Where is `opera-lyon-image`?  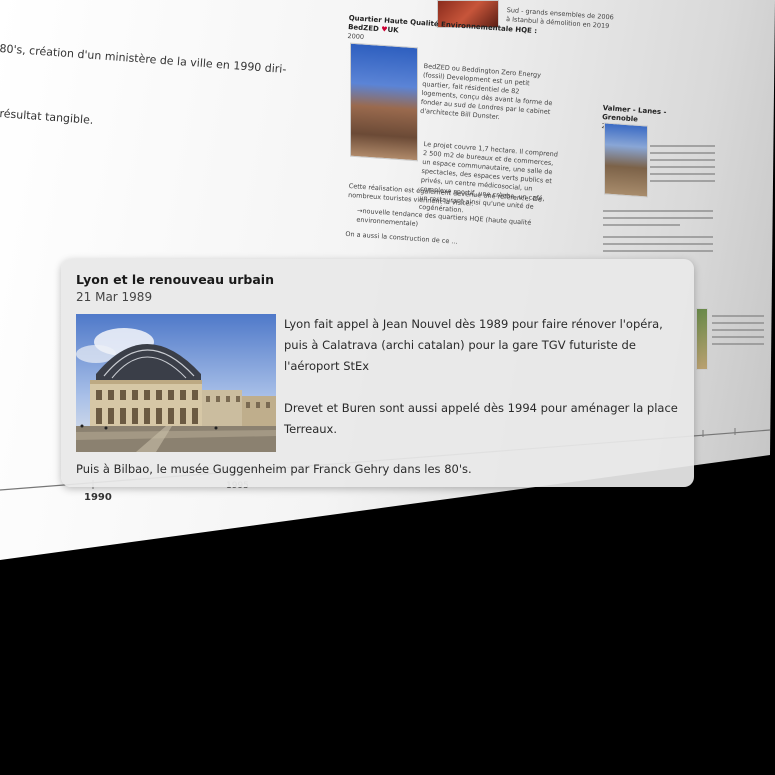
opera-lyon-image is located at coordinates (176, 383).